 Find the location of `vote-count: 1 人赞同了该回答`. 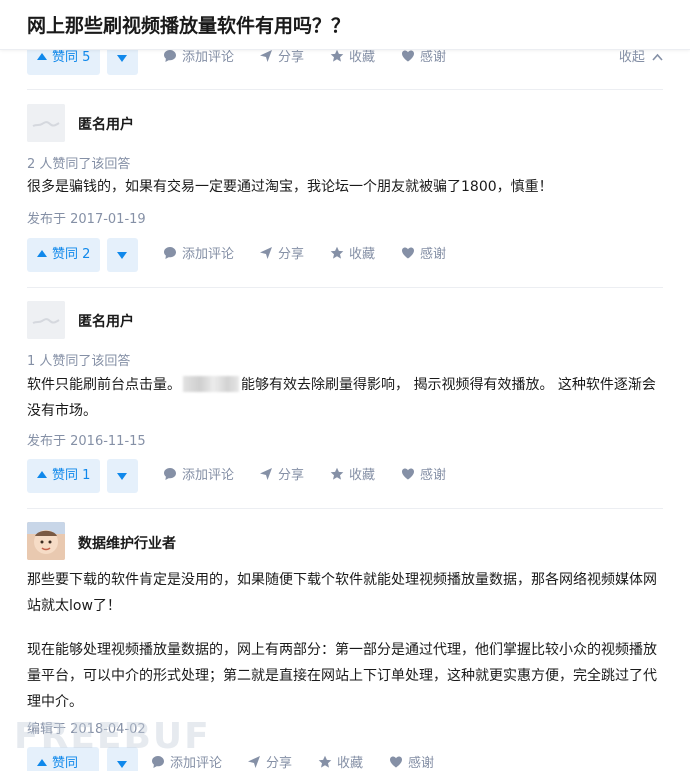

vote-count: 1 人赞同了该回答 is located at coordinates (79, 361).